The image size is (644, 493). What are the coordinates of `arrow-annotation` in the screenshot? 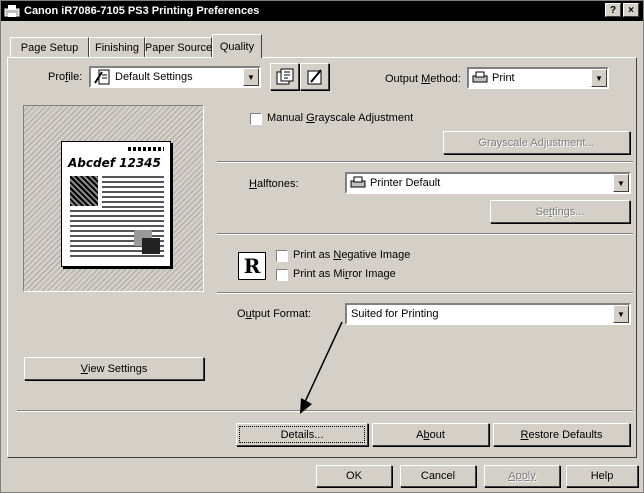 It's located at (321, 367).